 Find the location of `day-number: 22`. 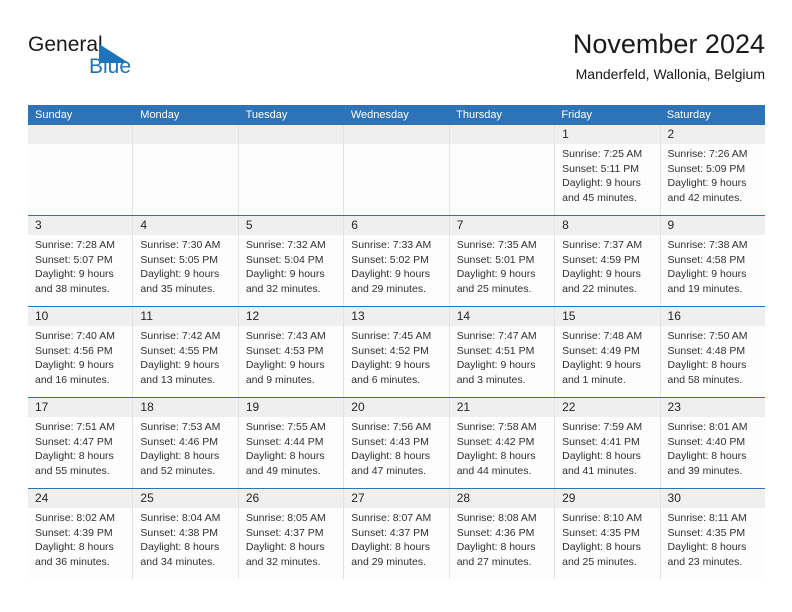

day-number: 22 is located at coordinates (606, 407).